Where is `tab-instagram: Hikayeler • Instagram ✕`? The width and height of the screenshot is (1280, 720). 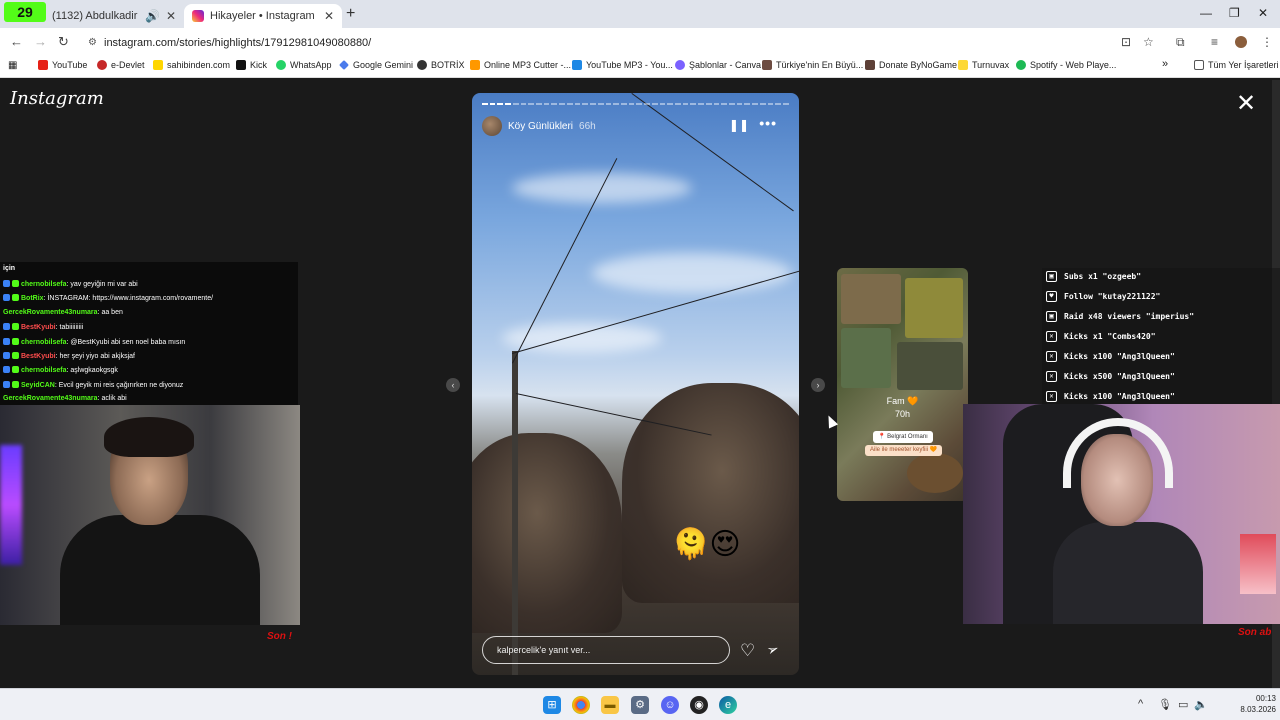
tab-instagram: Hikayeler • Instagram ✕ is located at coordinates (263, 16).